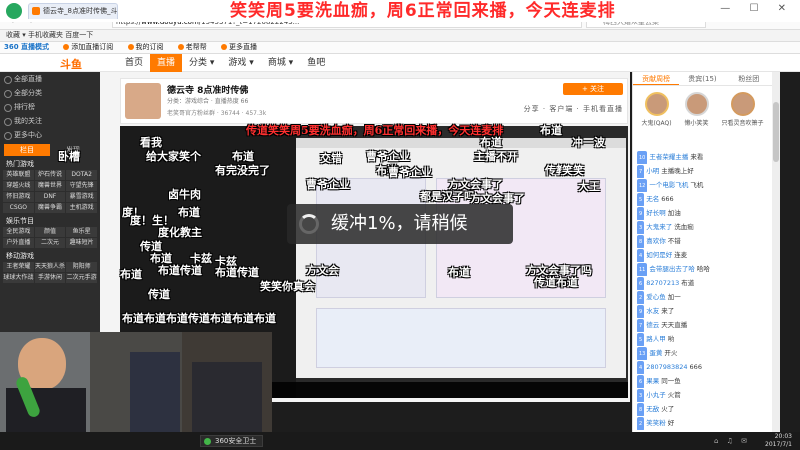  What do you see at coordinates (81, 63) in the screenshot?
I see `douyu-logo: 斗鱼` at bounding box center [81, 63].